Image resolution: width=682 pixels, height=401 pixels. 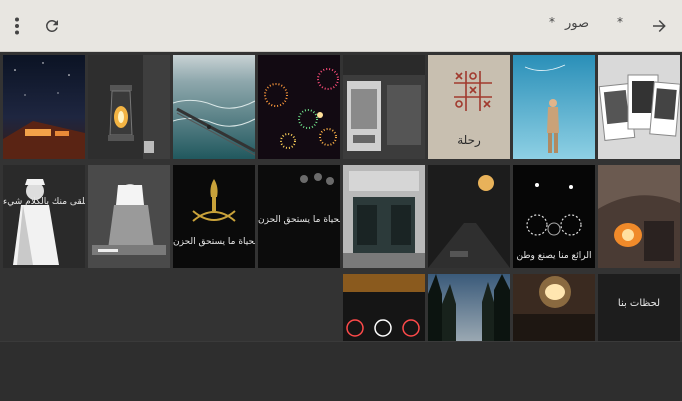 I want to click on photo-caption: في الحياة ما يستحق الحزن, so click(x=299, y=220).